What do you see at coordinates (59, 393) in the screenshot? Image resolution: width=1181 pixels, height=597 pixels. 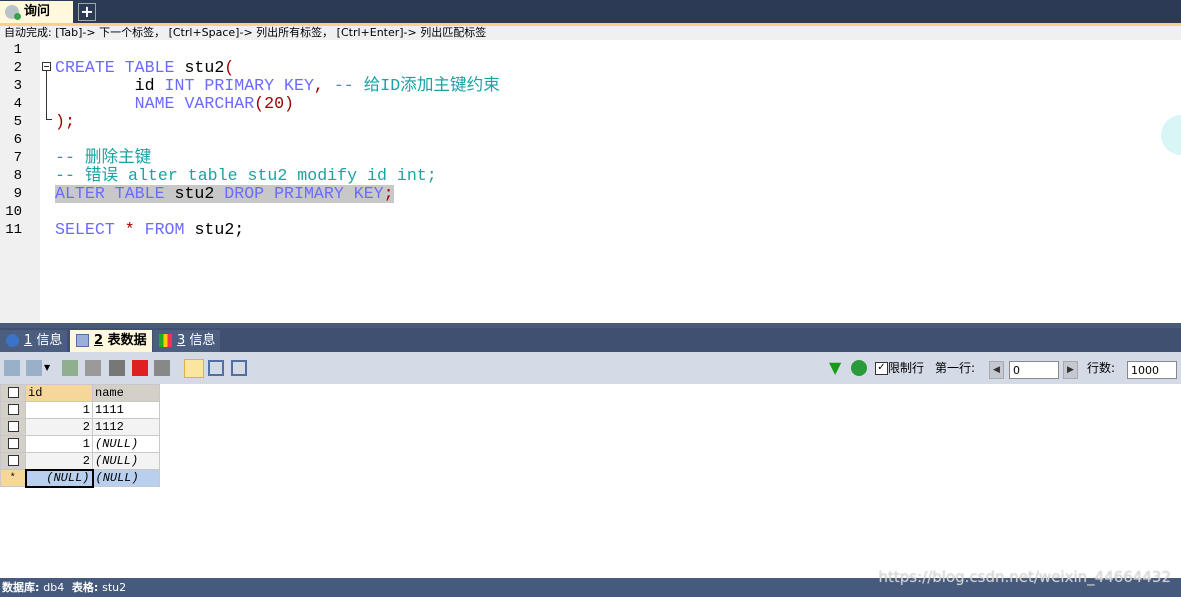 I see `column-header-id: id` at bounding box center [59, 393].